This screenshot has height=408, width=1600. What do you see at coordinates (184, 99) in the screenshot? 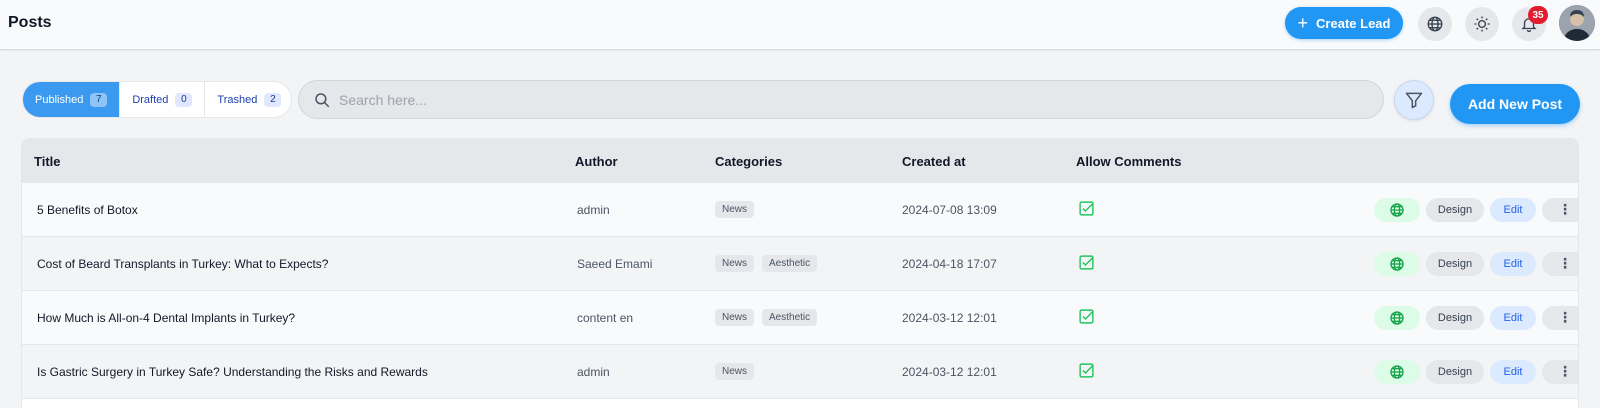
I see `tab-count: 0` at bounding box center [184, 99].